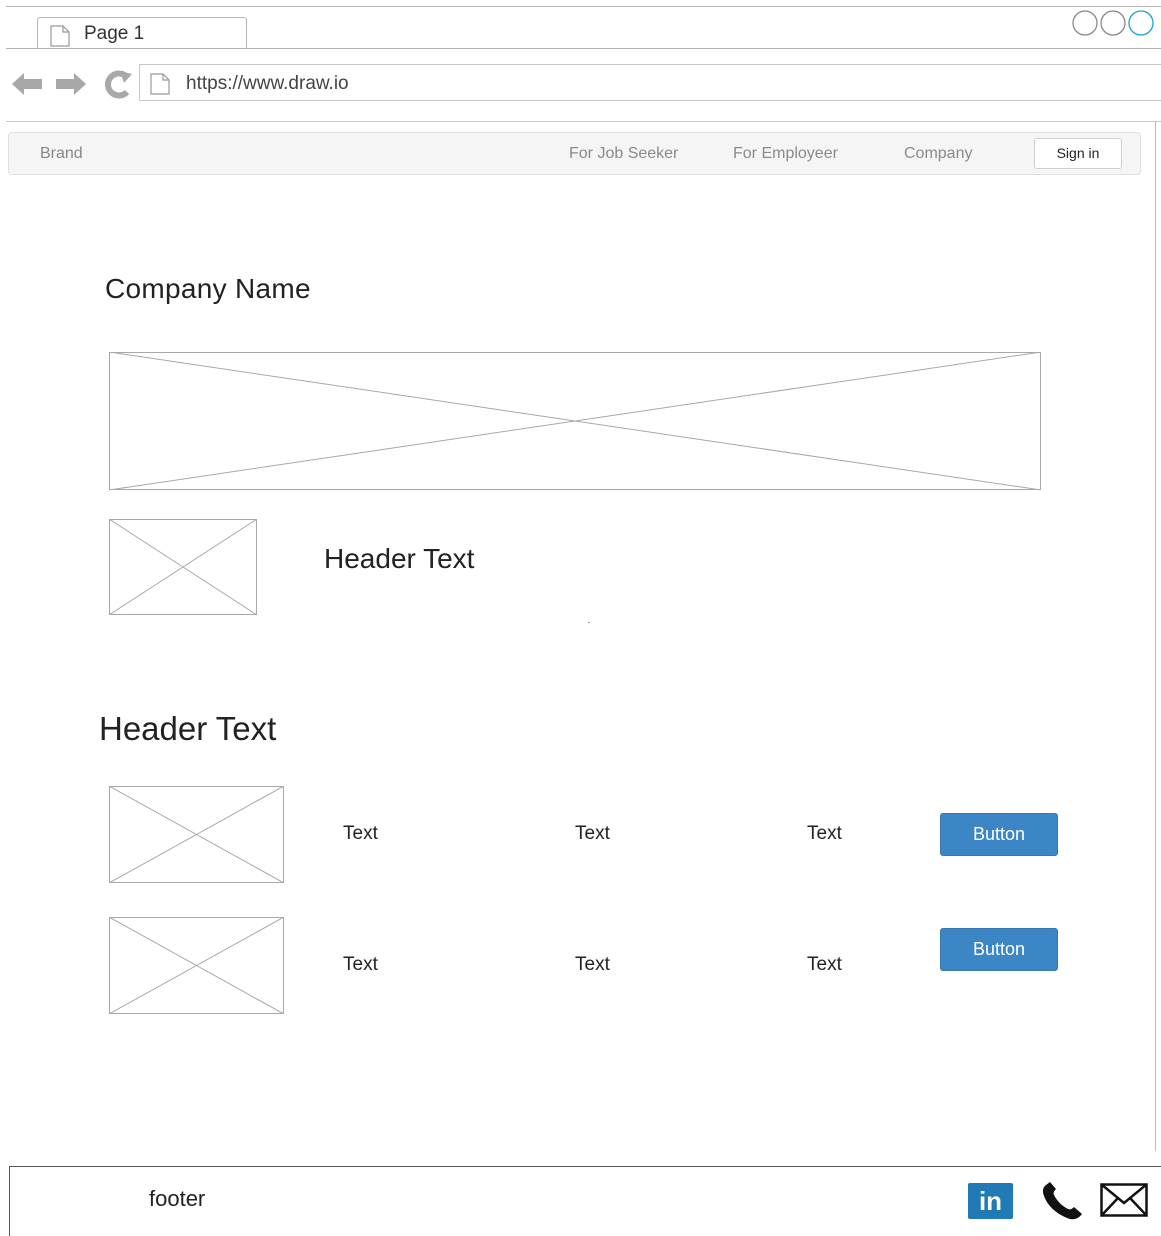 The height and width of the screenshot is (1236, 1161). Describe the element at coordinates (114, 33) in the screenshot. I see `tab-title: Page 1` at that location.